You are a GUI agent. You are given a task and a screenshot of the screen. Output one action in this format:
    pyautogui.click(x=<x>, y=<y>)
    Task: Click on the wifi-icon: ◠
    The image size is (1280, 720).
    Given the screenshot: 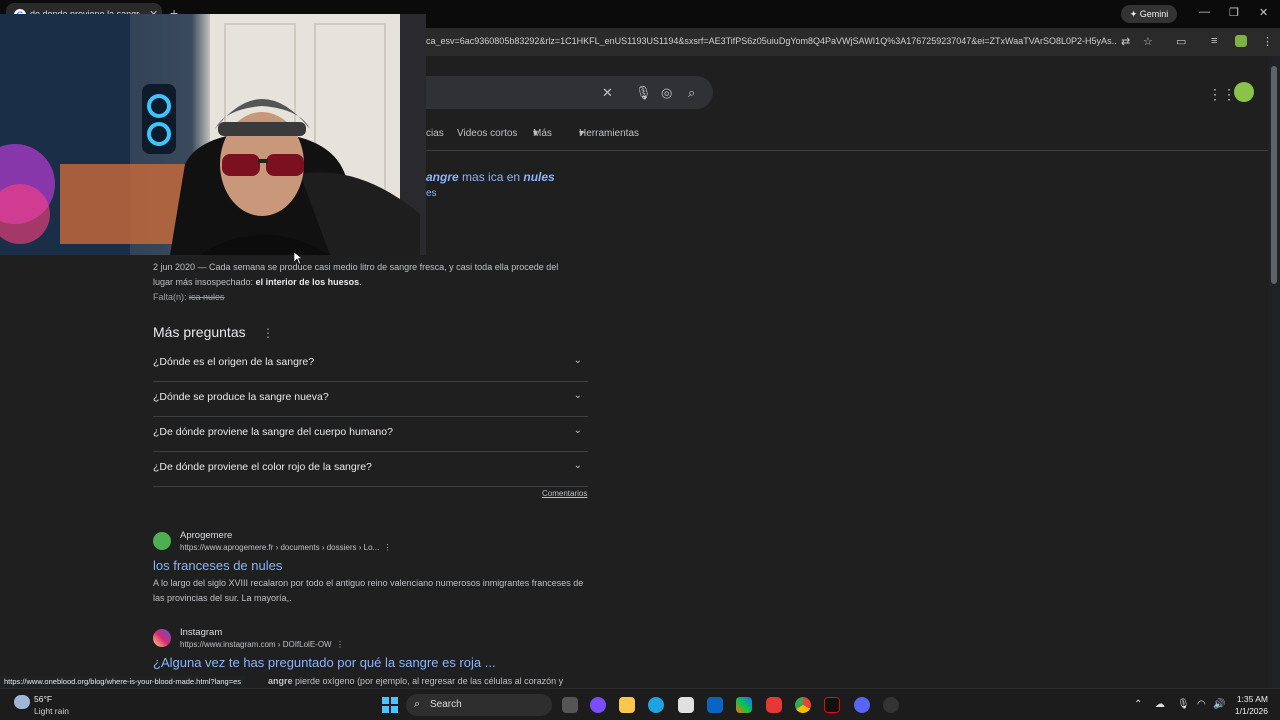 What is the action you would take?
    pyautogui.click(x=1201, y=704)
    